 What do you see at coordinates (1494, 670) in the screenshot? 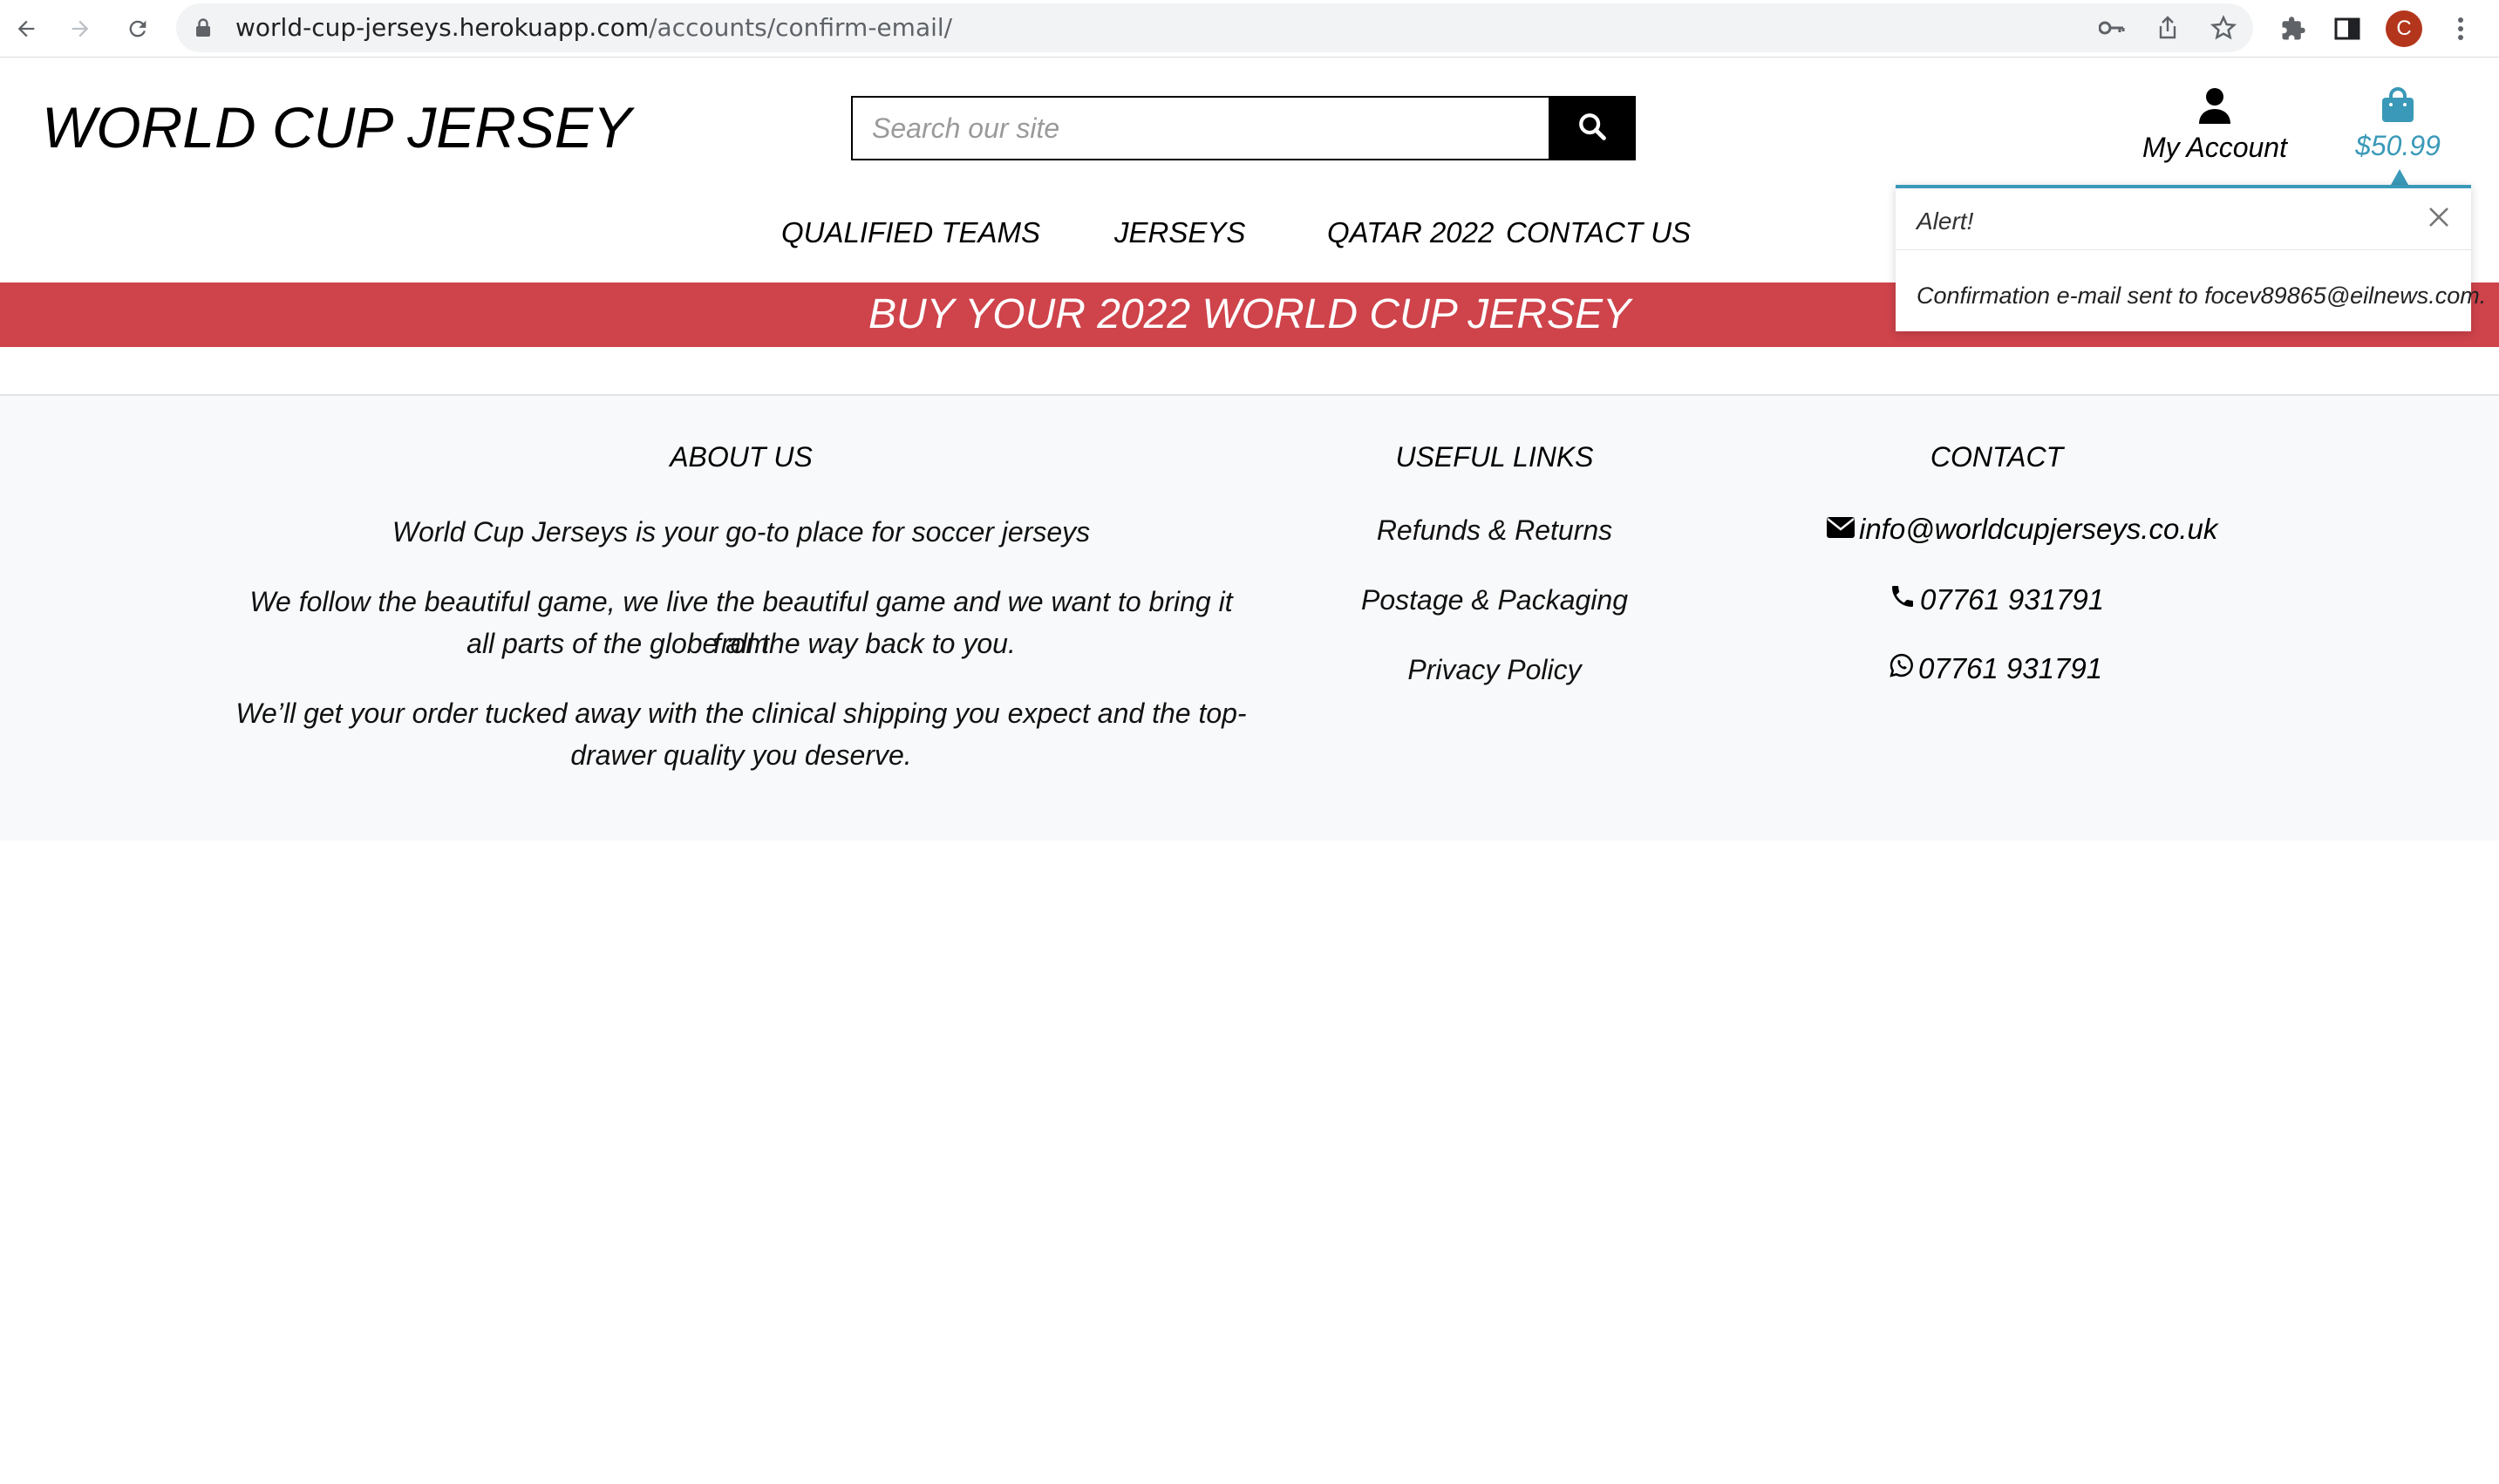
I see `link-privacy-policy: Privacy Policy` at bounding box center [1494, 670].